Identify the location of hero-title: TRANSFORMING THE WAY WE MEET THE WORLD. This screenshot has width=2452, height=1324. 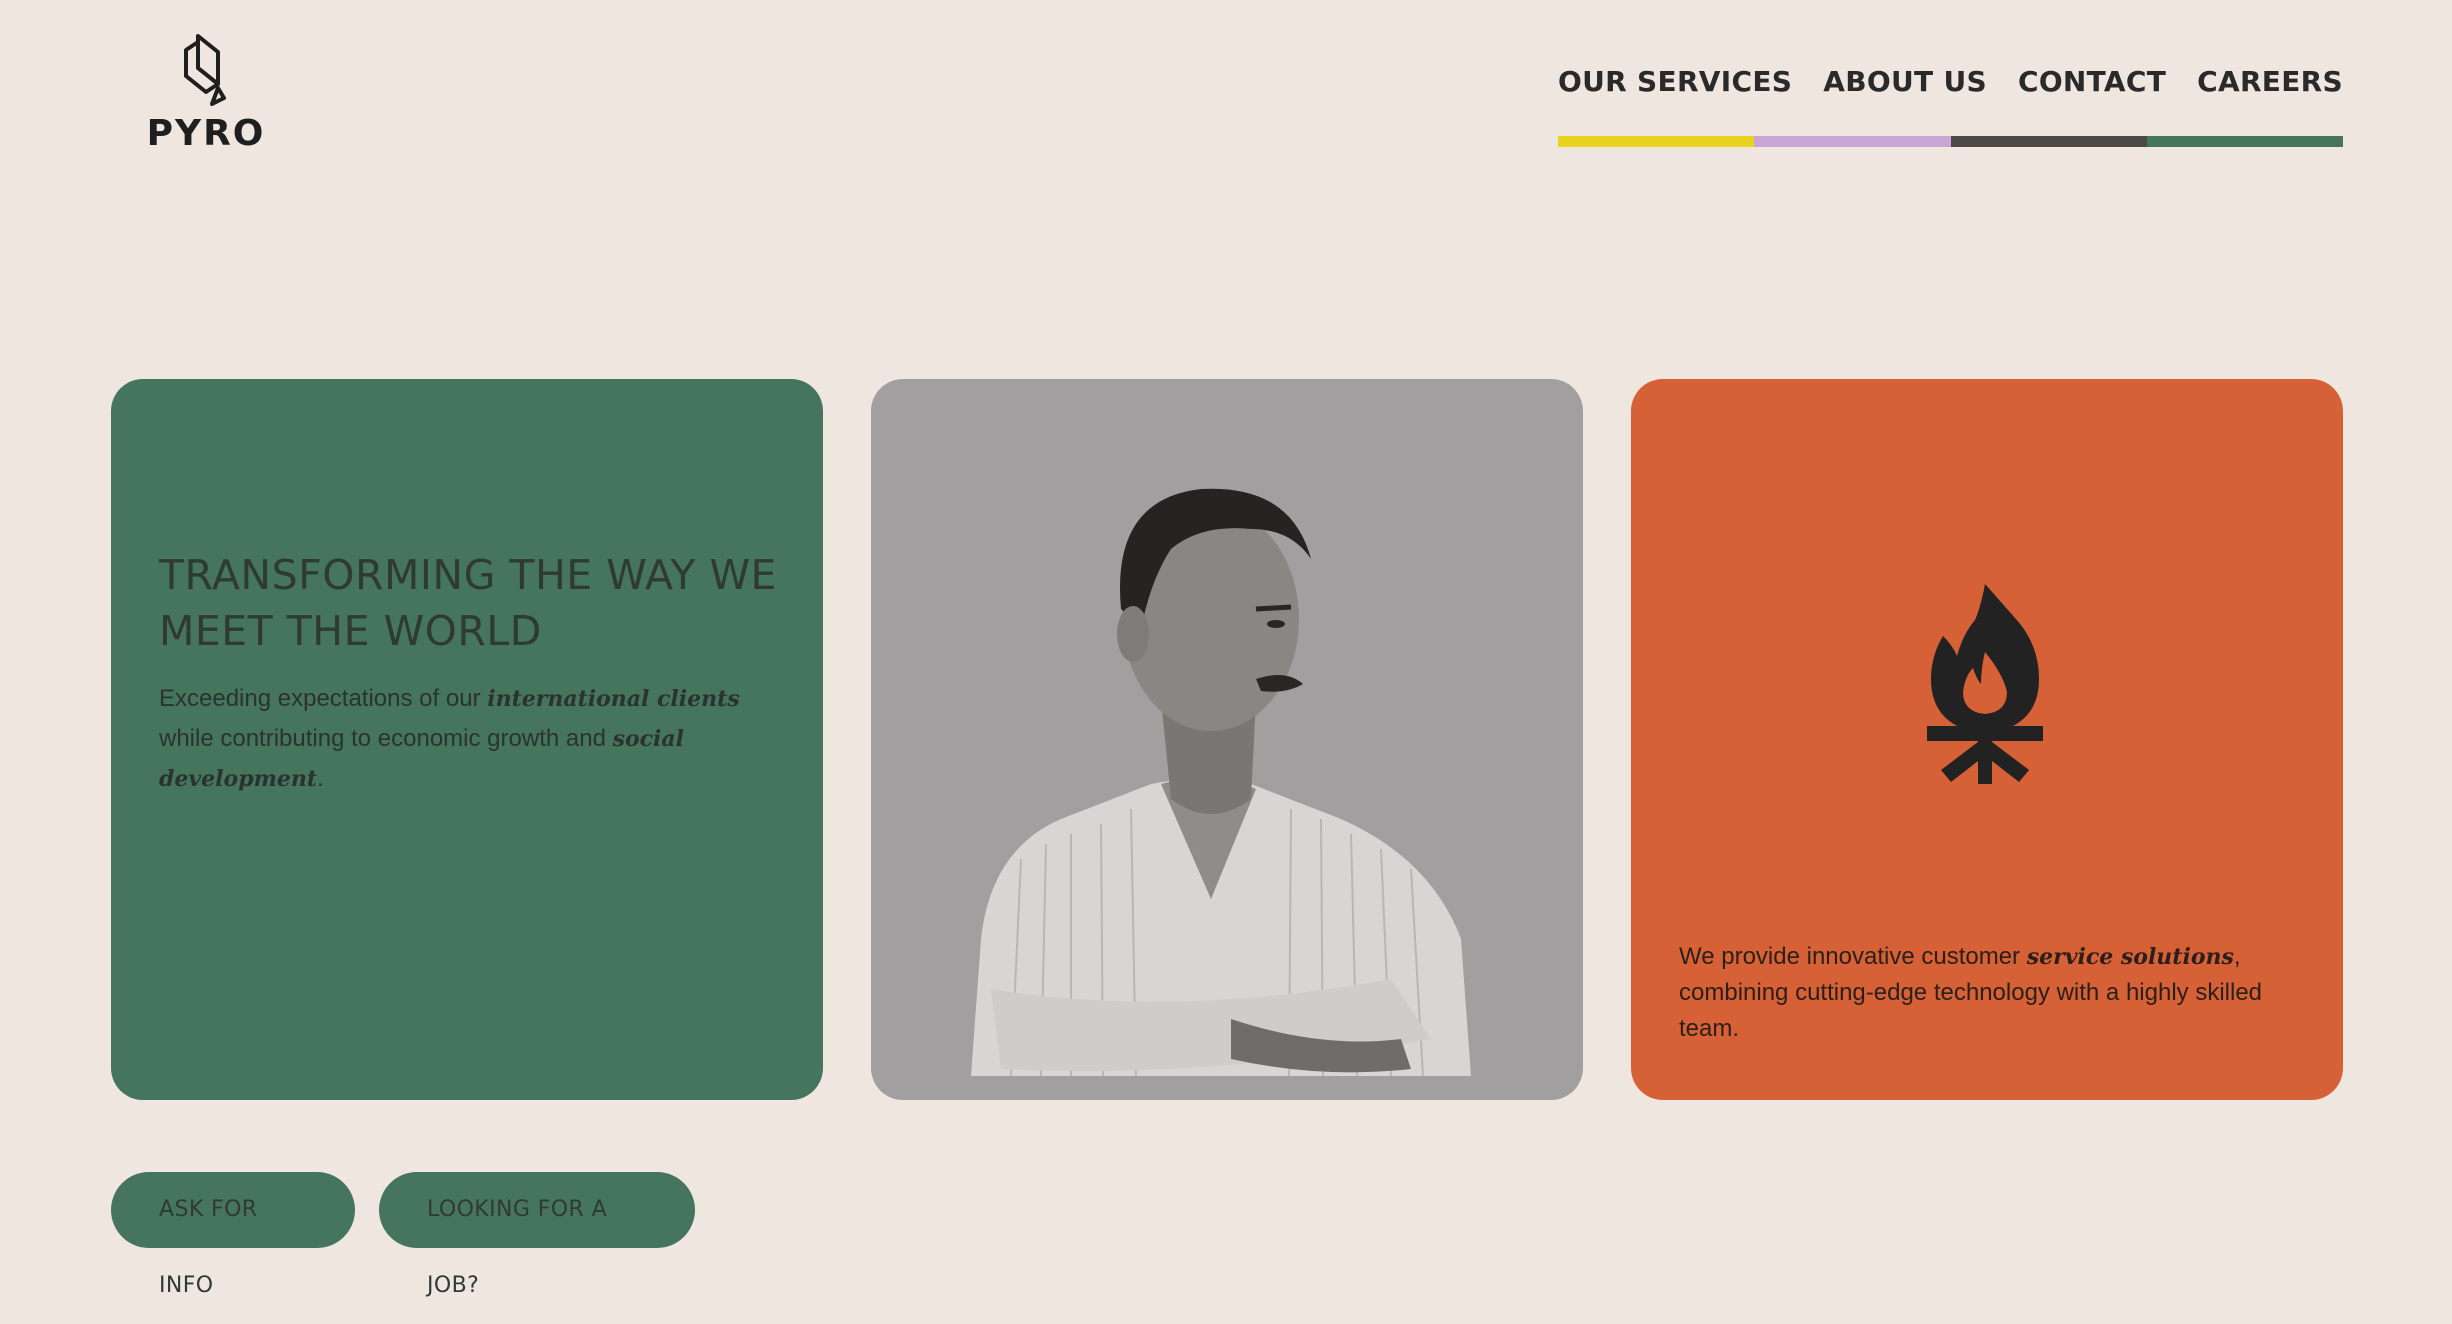
(468, 603).